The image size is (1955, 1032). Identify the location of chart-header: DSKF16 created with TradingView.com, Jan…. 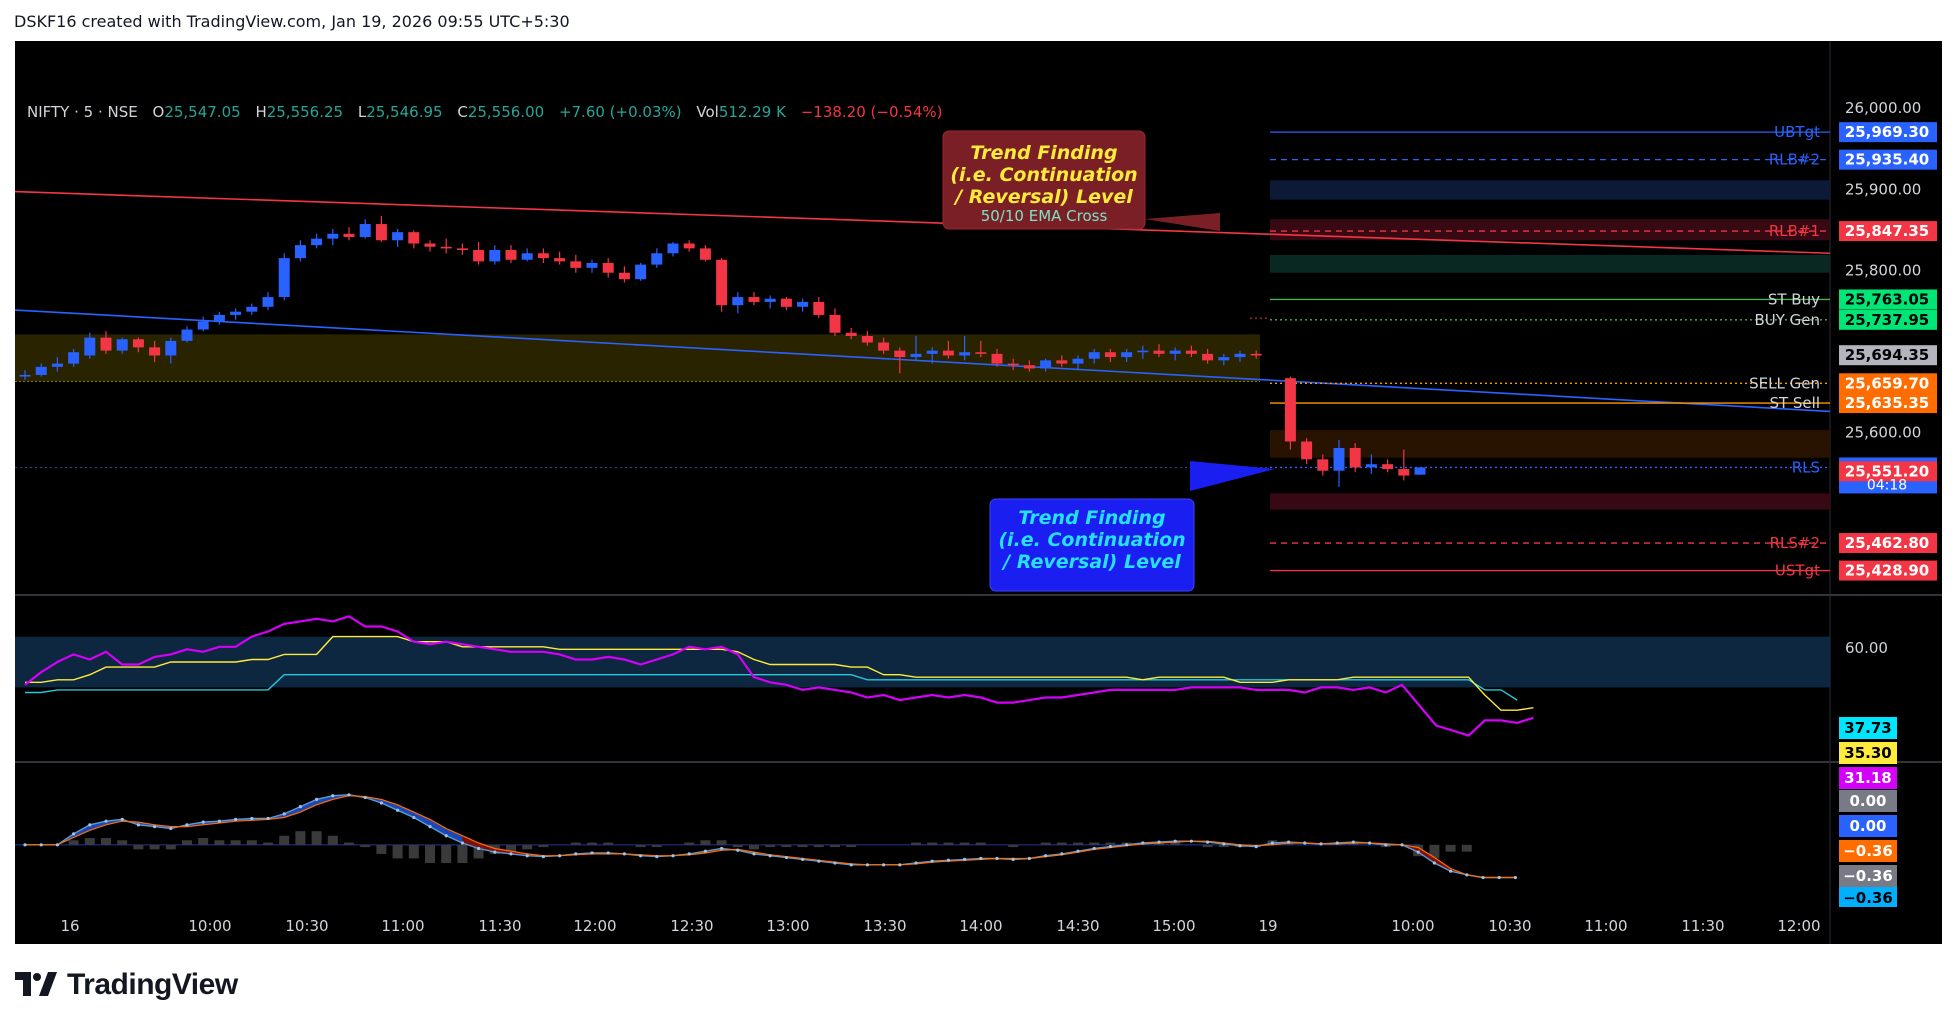
(292, 21).